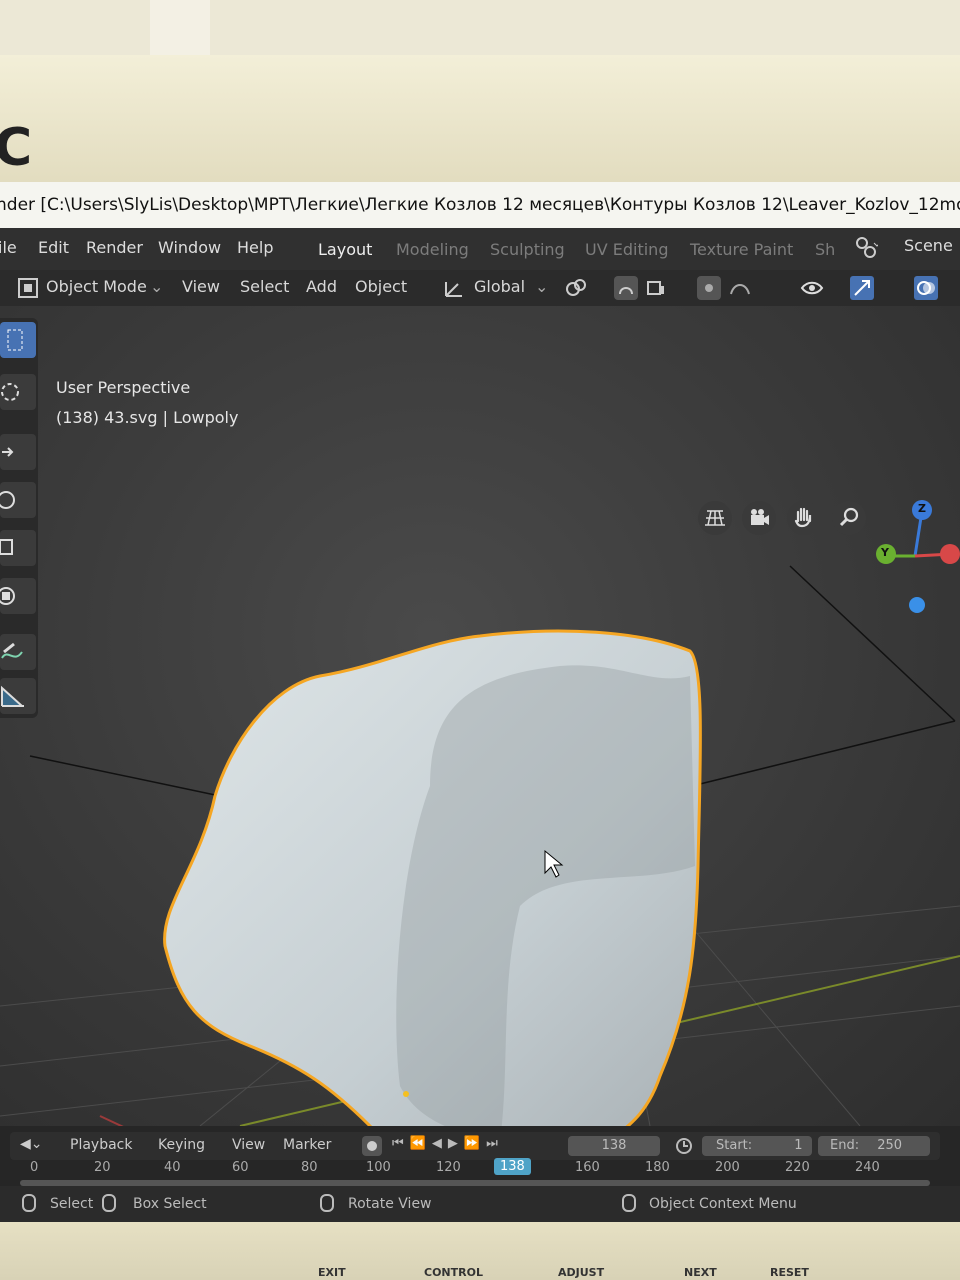  Describe the element at coordinates (709, 288) in the screenshot. I see `proportional-edit-icon` at that location.